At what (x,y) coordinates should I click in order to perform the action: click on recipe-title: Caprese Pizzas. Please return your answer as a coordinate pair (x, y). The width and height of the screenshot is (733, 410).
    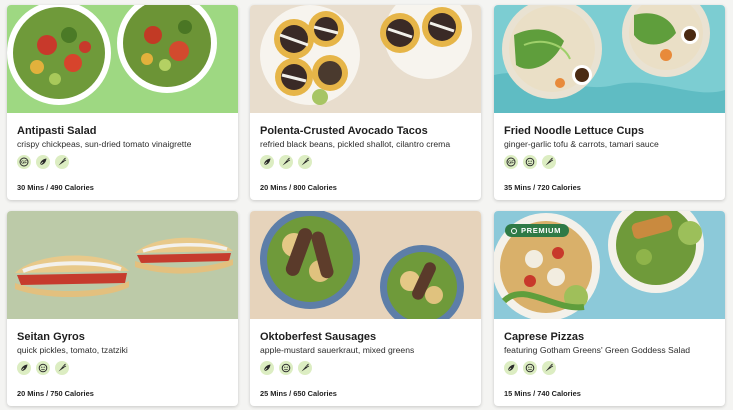
    Looking at the image, I should click on (610, 337).